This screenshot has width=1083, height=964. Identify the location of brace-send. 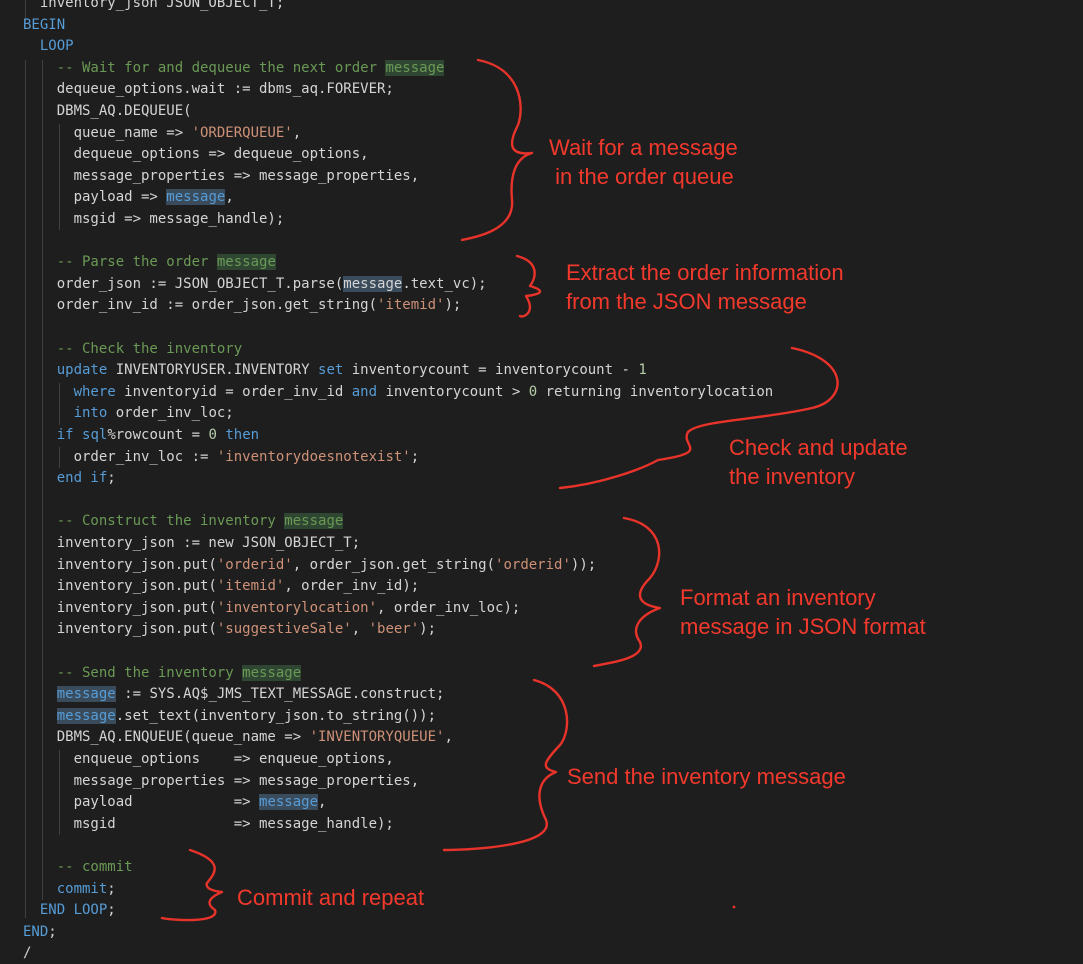
(505, 765).